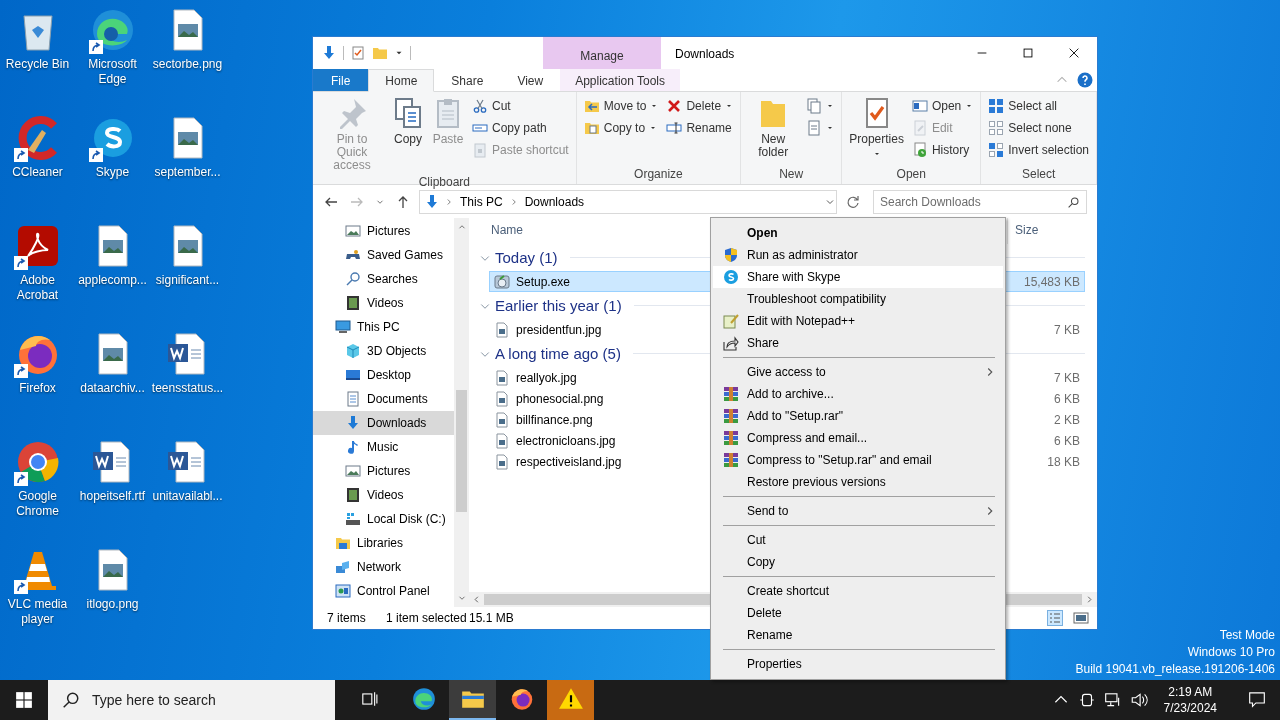  I want to click on system-notice-text: Test Mode, so click(1247, 635).